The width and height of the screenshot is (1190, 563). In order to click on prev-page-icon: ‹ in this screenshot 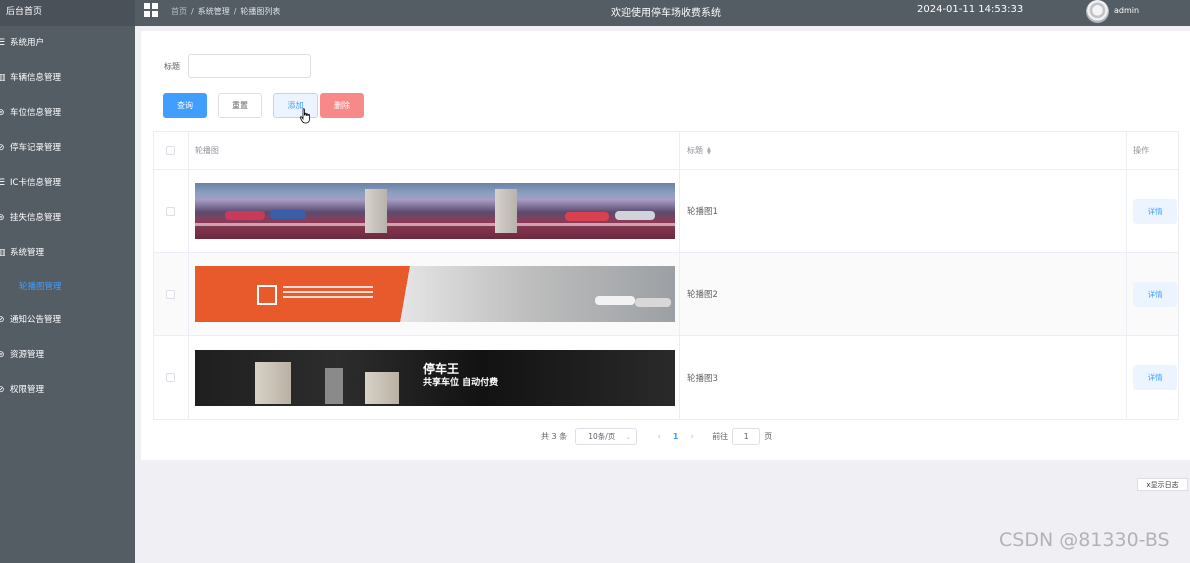, I will do `click(659, 437)`.